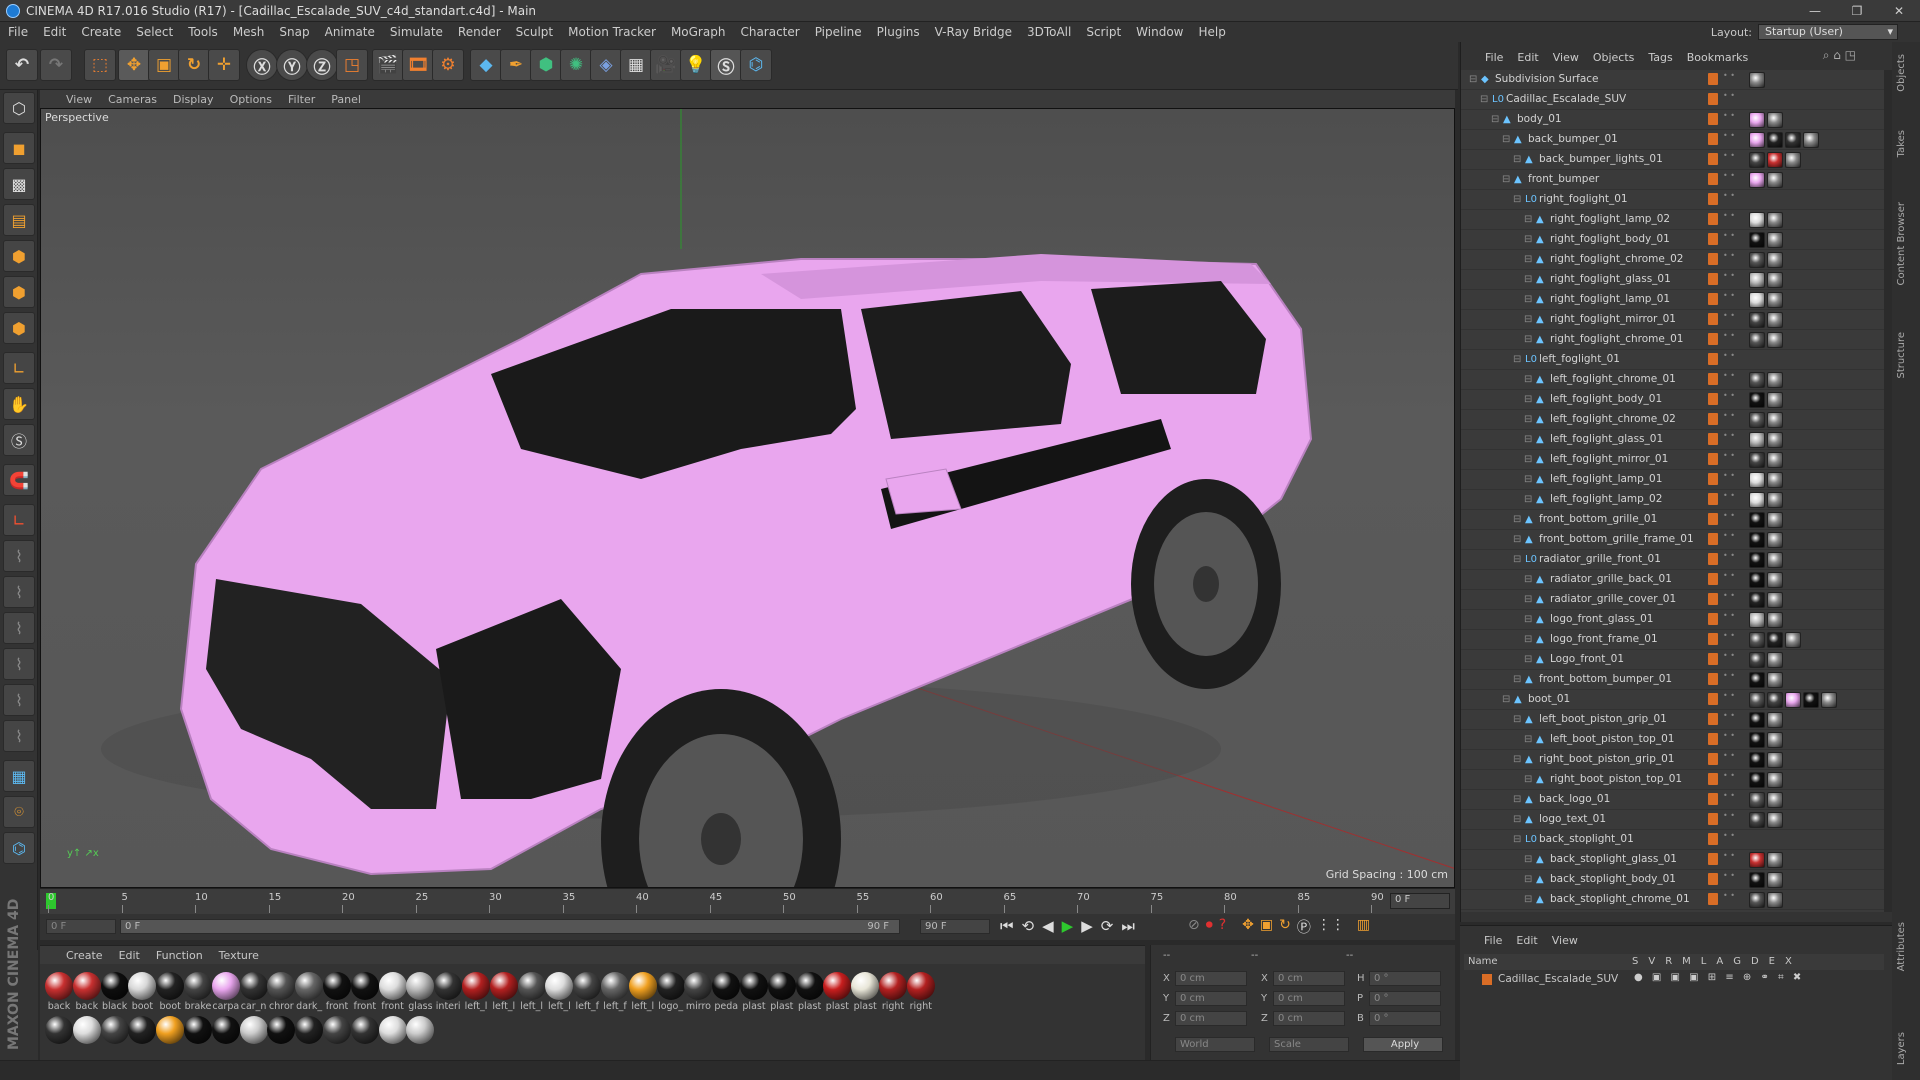  I want to click on material-swatch: carpa, so click(226, 993).